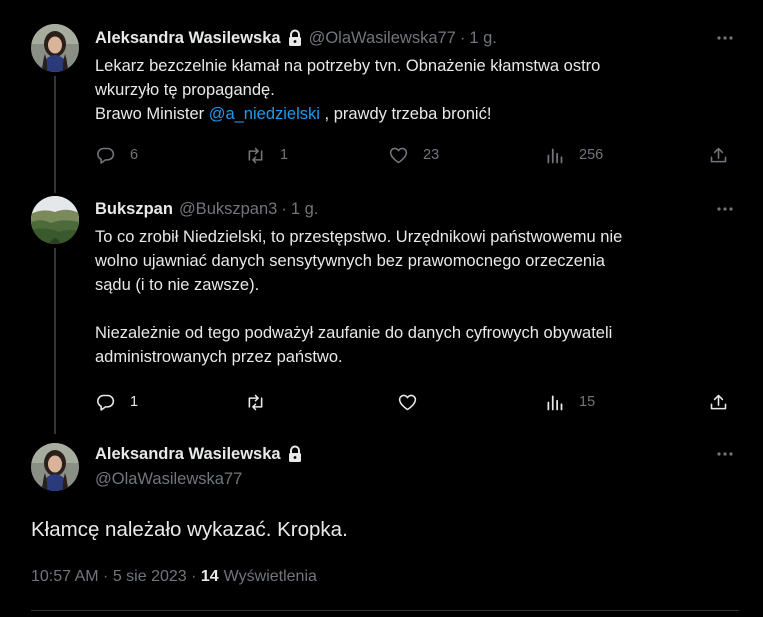  Describe the element at coordinates (134, 155) in the screenshot. I see `reply-count: 6` at that location.